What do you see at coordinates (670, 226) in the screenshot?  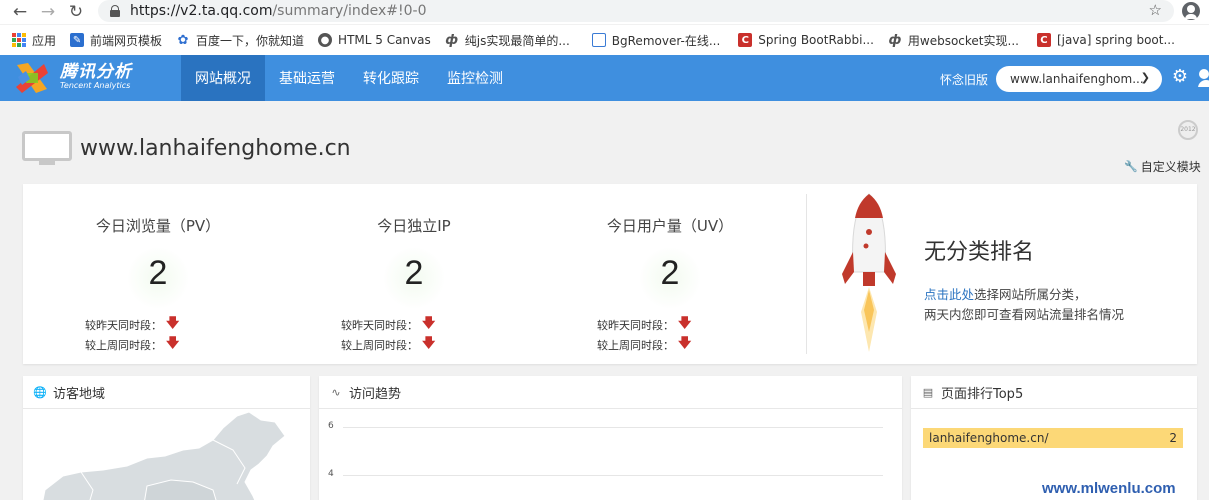 I see `stat-label: 今日用户量（UV）` at bounding box center [670, 226].